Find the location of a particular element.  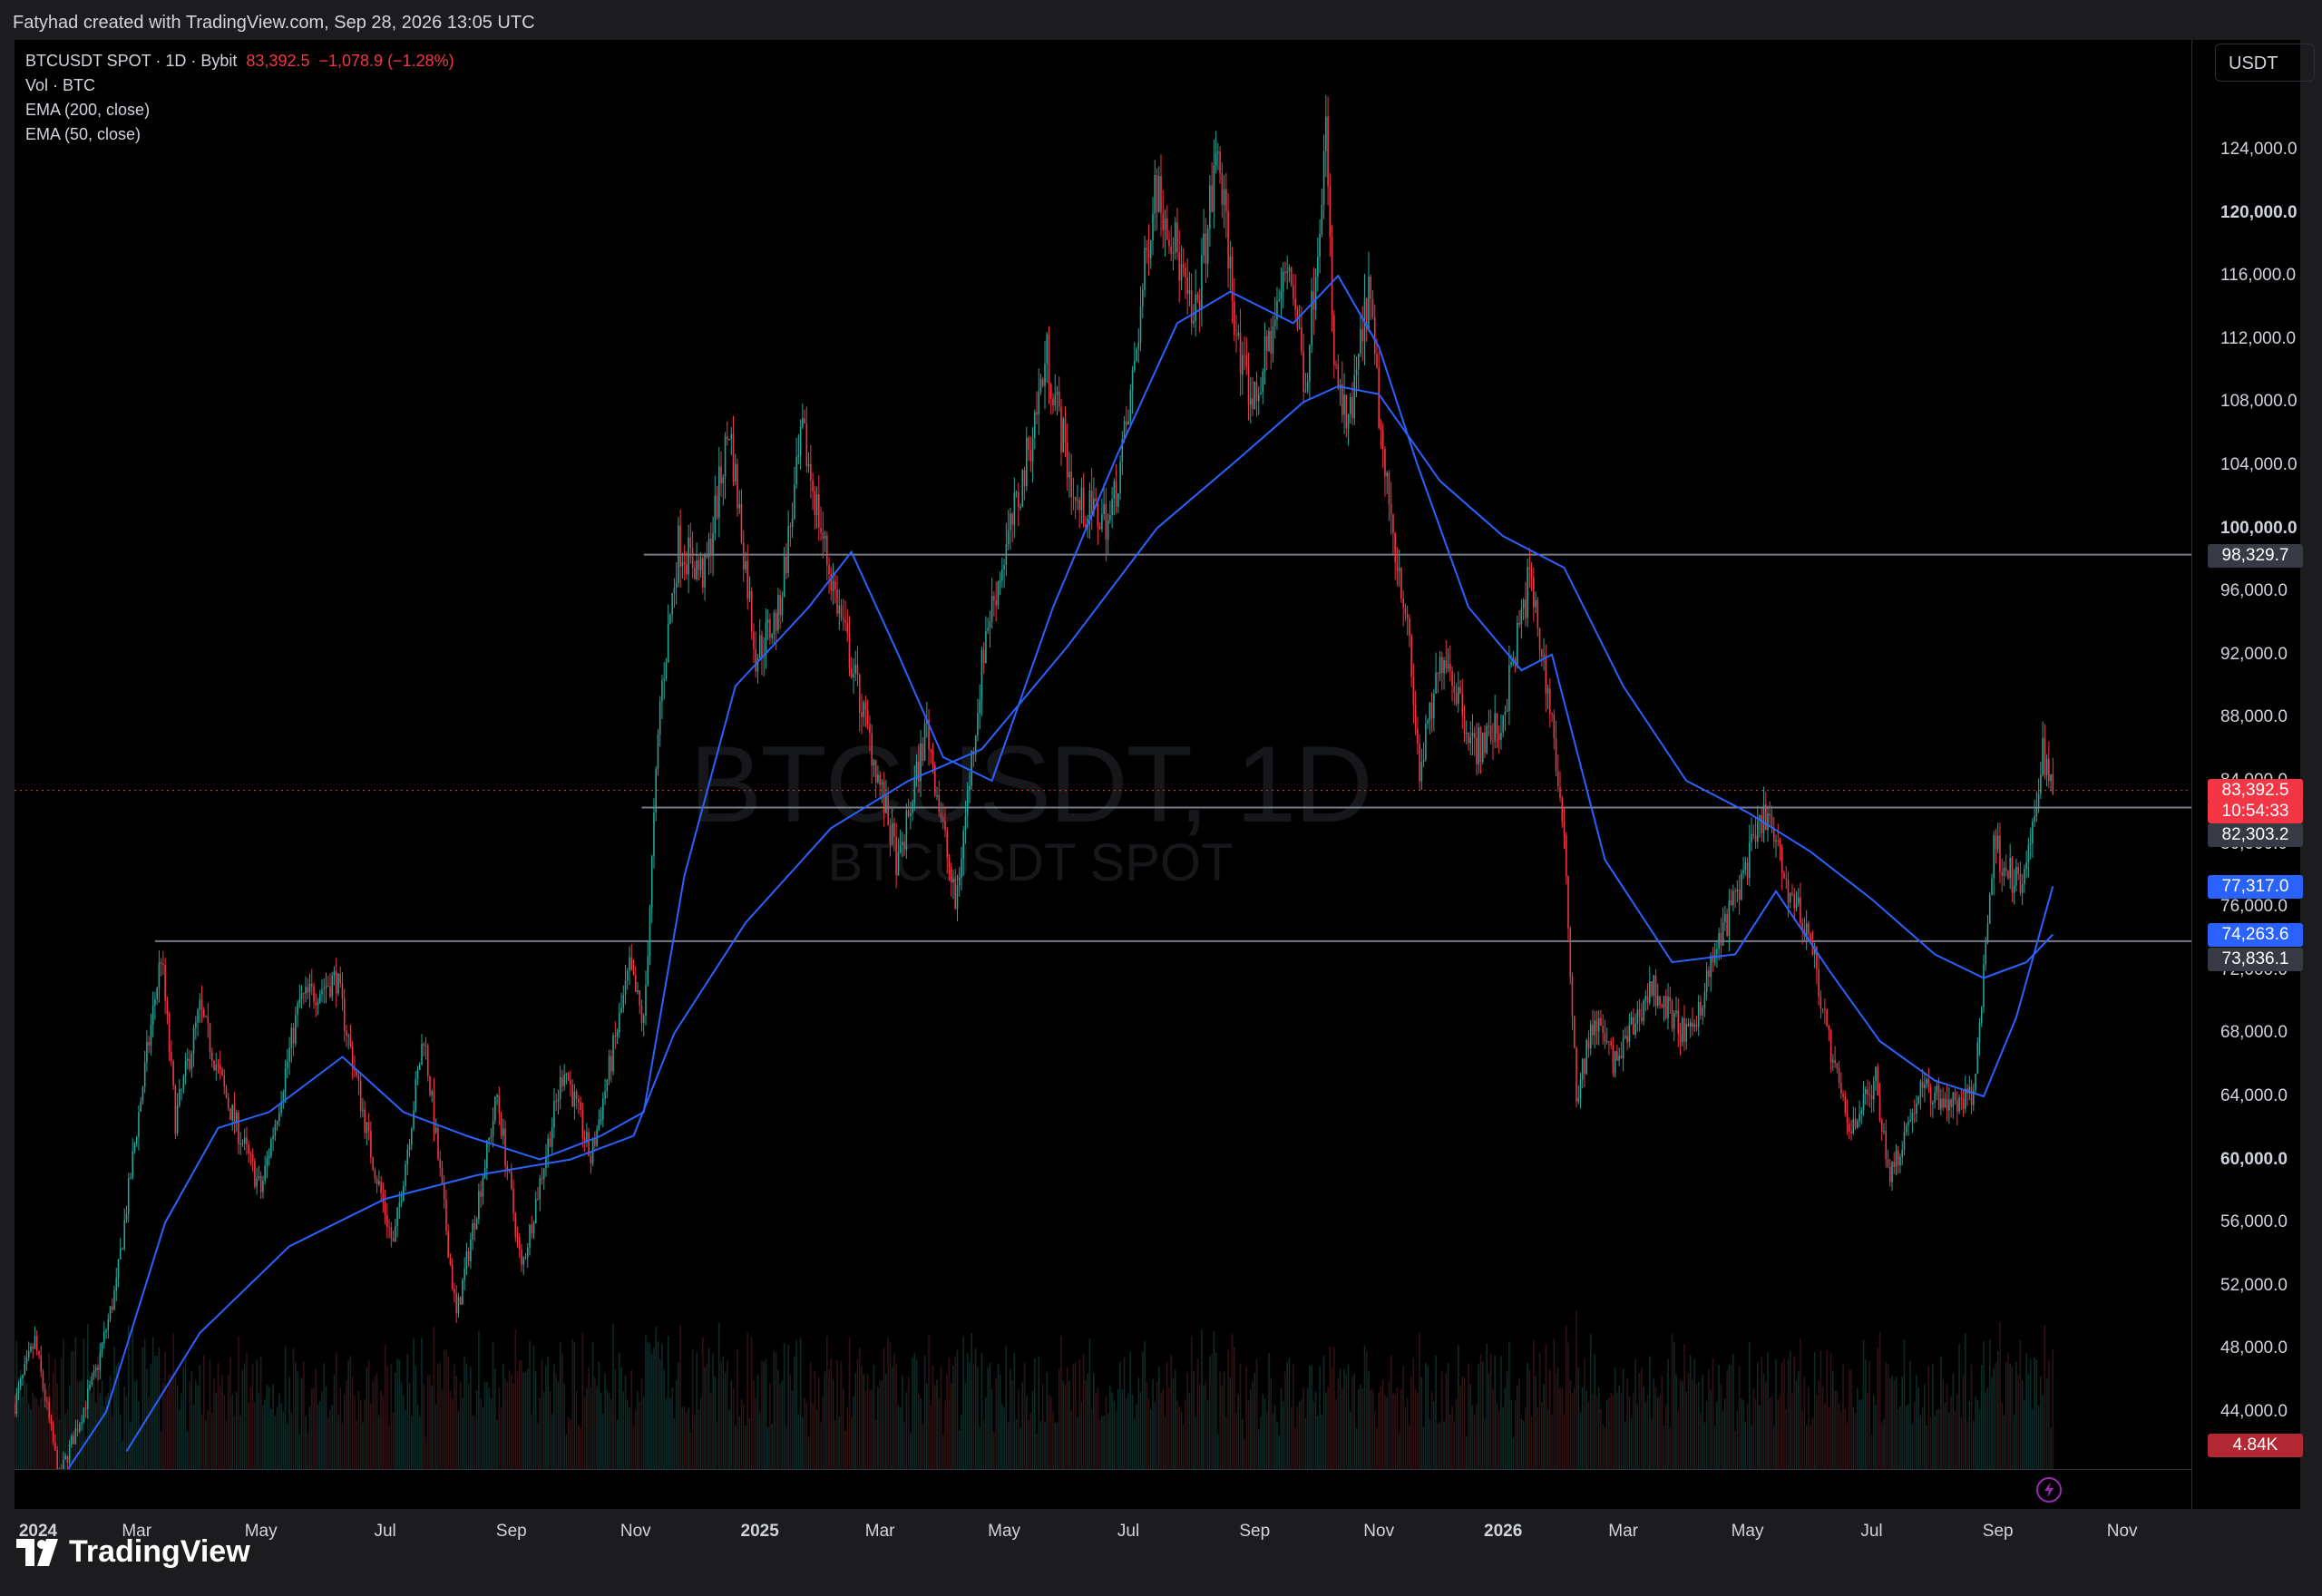

legend-volume: Vol · BTC is located at coordinates (239, 85).